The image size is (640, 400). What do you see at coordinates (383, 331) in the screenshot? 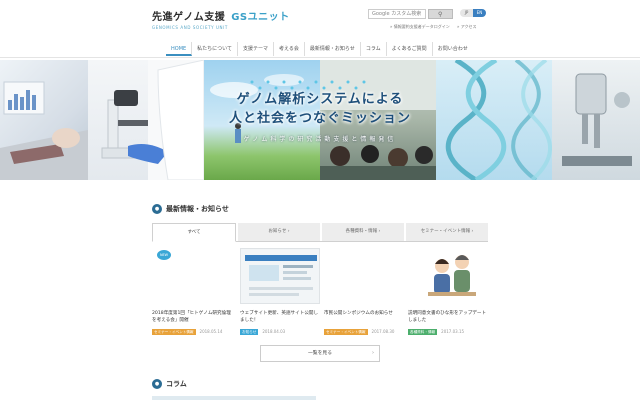
I see `news-card-date: 2017.08.30` at bounding box center [383, 331].